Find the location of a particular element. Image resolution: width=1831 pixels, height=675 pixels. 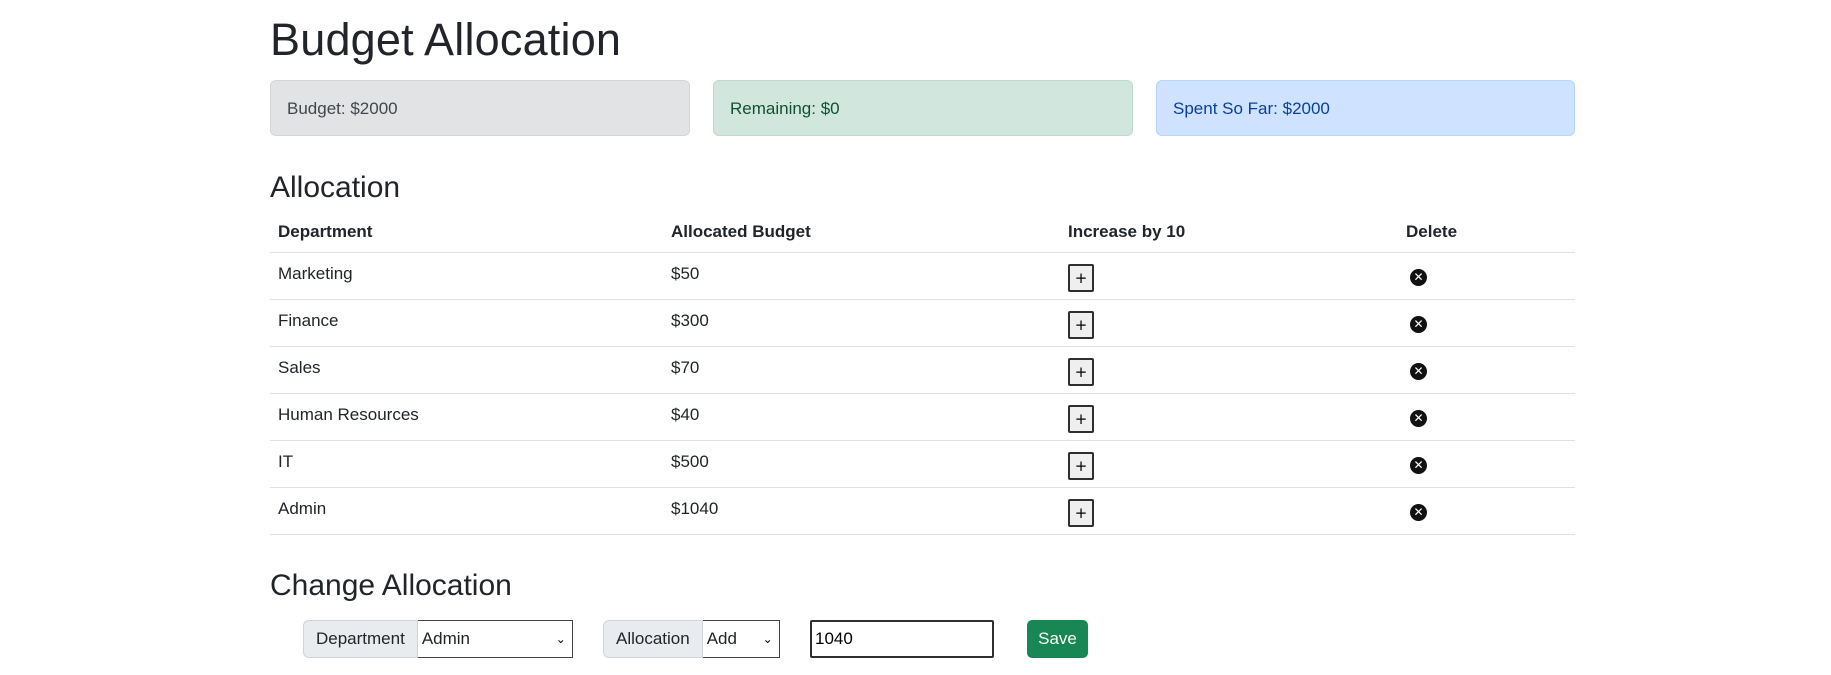

spent-text: Spent So Far: $2000 is located at coordinates (1251, 108).